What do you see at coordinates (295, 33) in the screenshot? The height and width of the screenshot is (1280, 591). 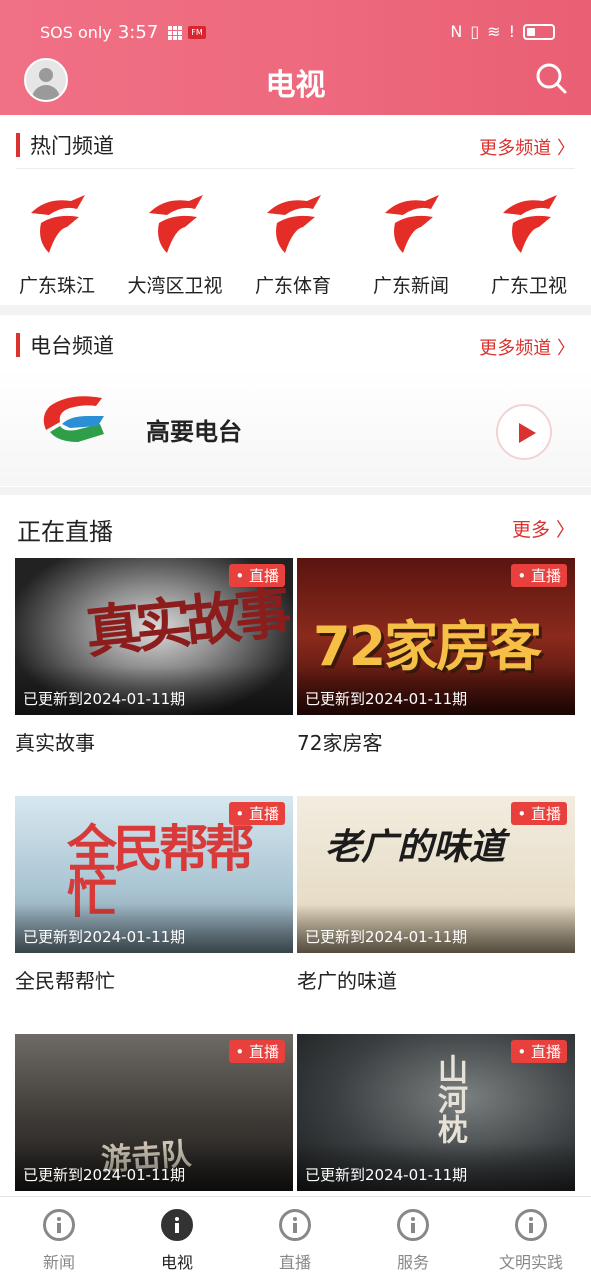 I see `status-bar: SOS only 3:57 FM N ▯ ≋ !` at bounding box center [295, 33].